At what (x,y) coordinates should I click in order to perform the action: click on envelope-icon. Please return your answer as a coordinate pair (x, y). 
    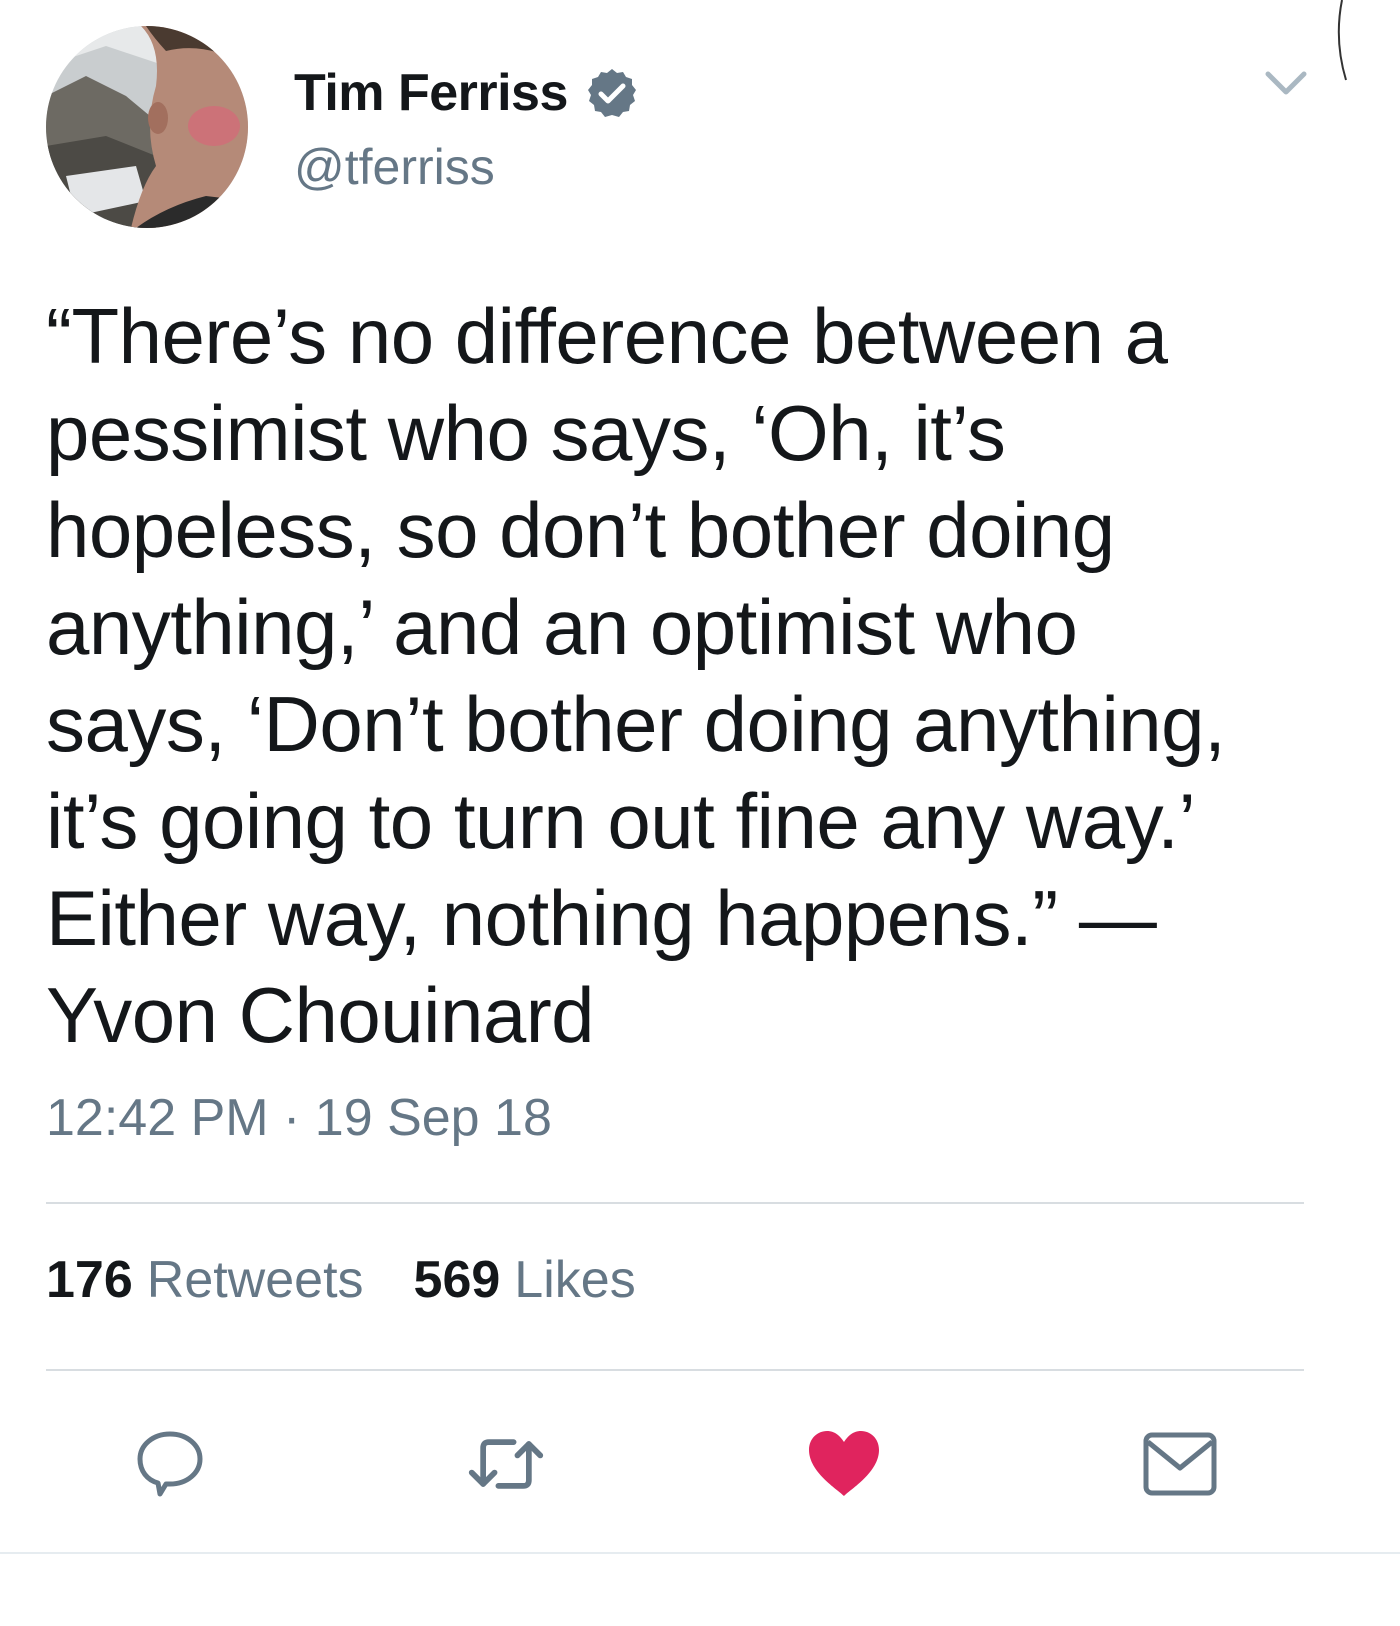
    Looking at the image, I should click on (1180, 1464).